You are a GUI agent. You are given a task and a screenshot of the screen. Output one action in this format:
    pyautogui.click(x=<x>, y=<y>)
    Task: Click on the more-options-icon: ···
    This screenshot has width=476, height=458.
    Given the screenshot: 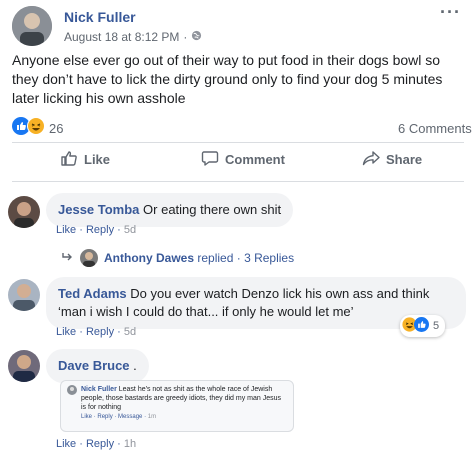 What is the action you would take?
    pyautogui.click(x=450, y=12)
    